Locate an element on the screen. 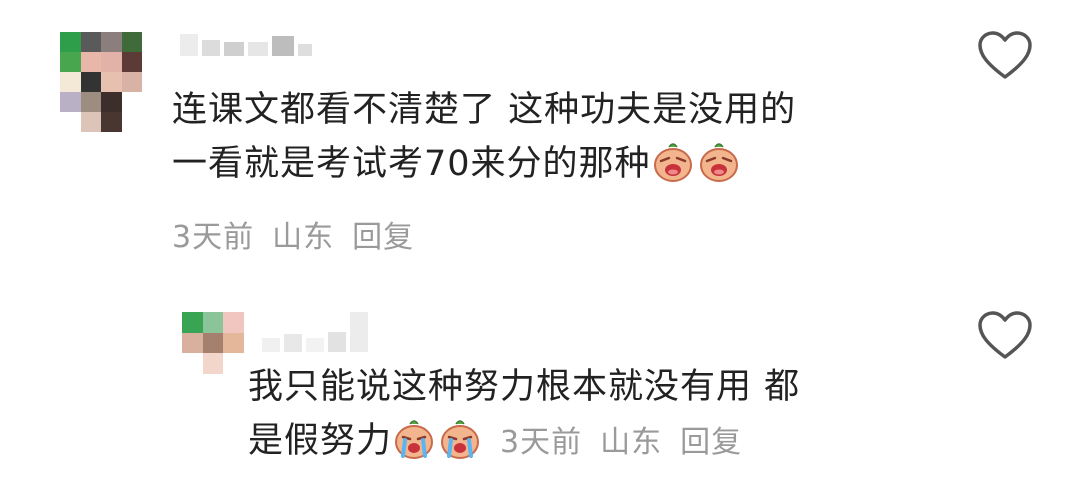 This screenshot has height=485, width=1080. comment-text-line: 一看就是考试考70来分的那种 is located at coordinates (552, 164).